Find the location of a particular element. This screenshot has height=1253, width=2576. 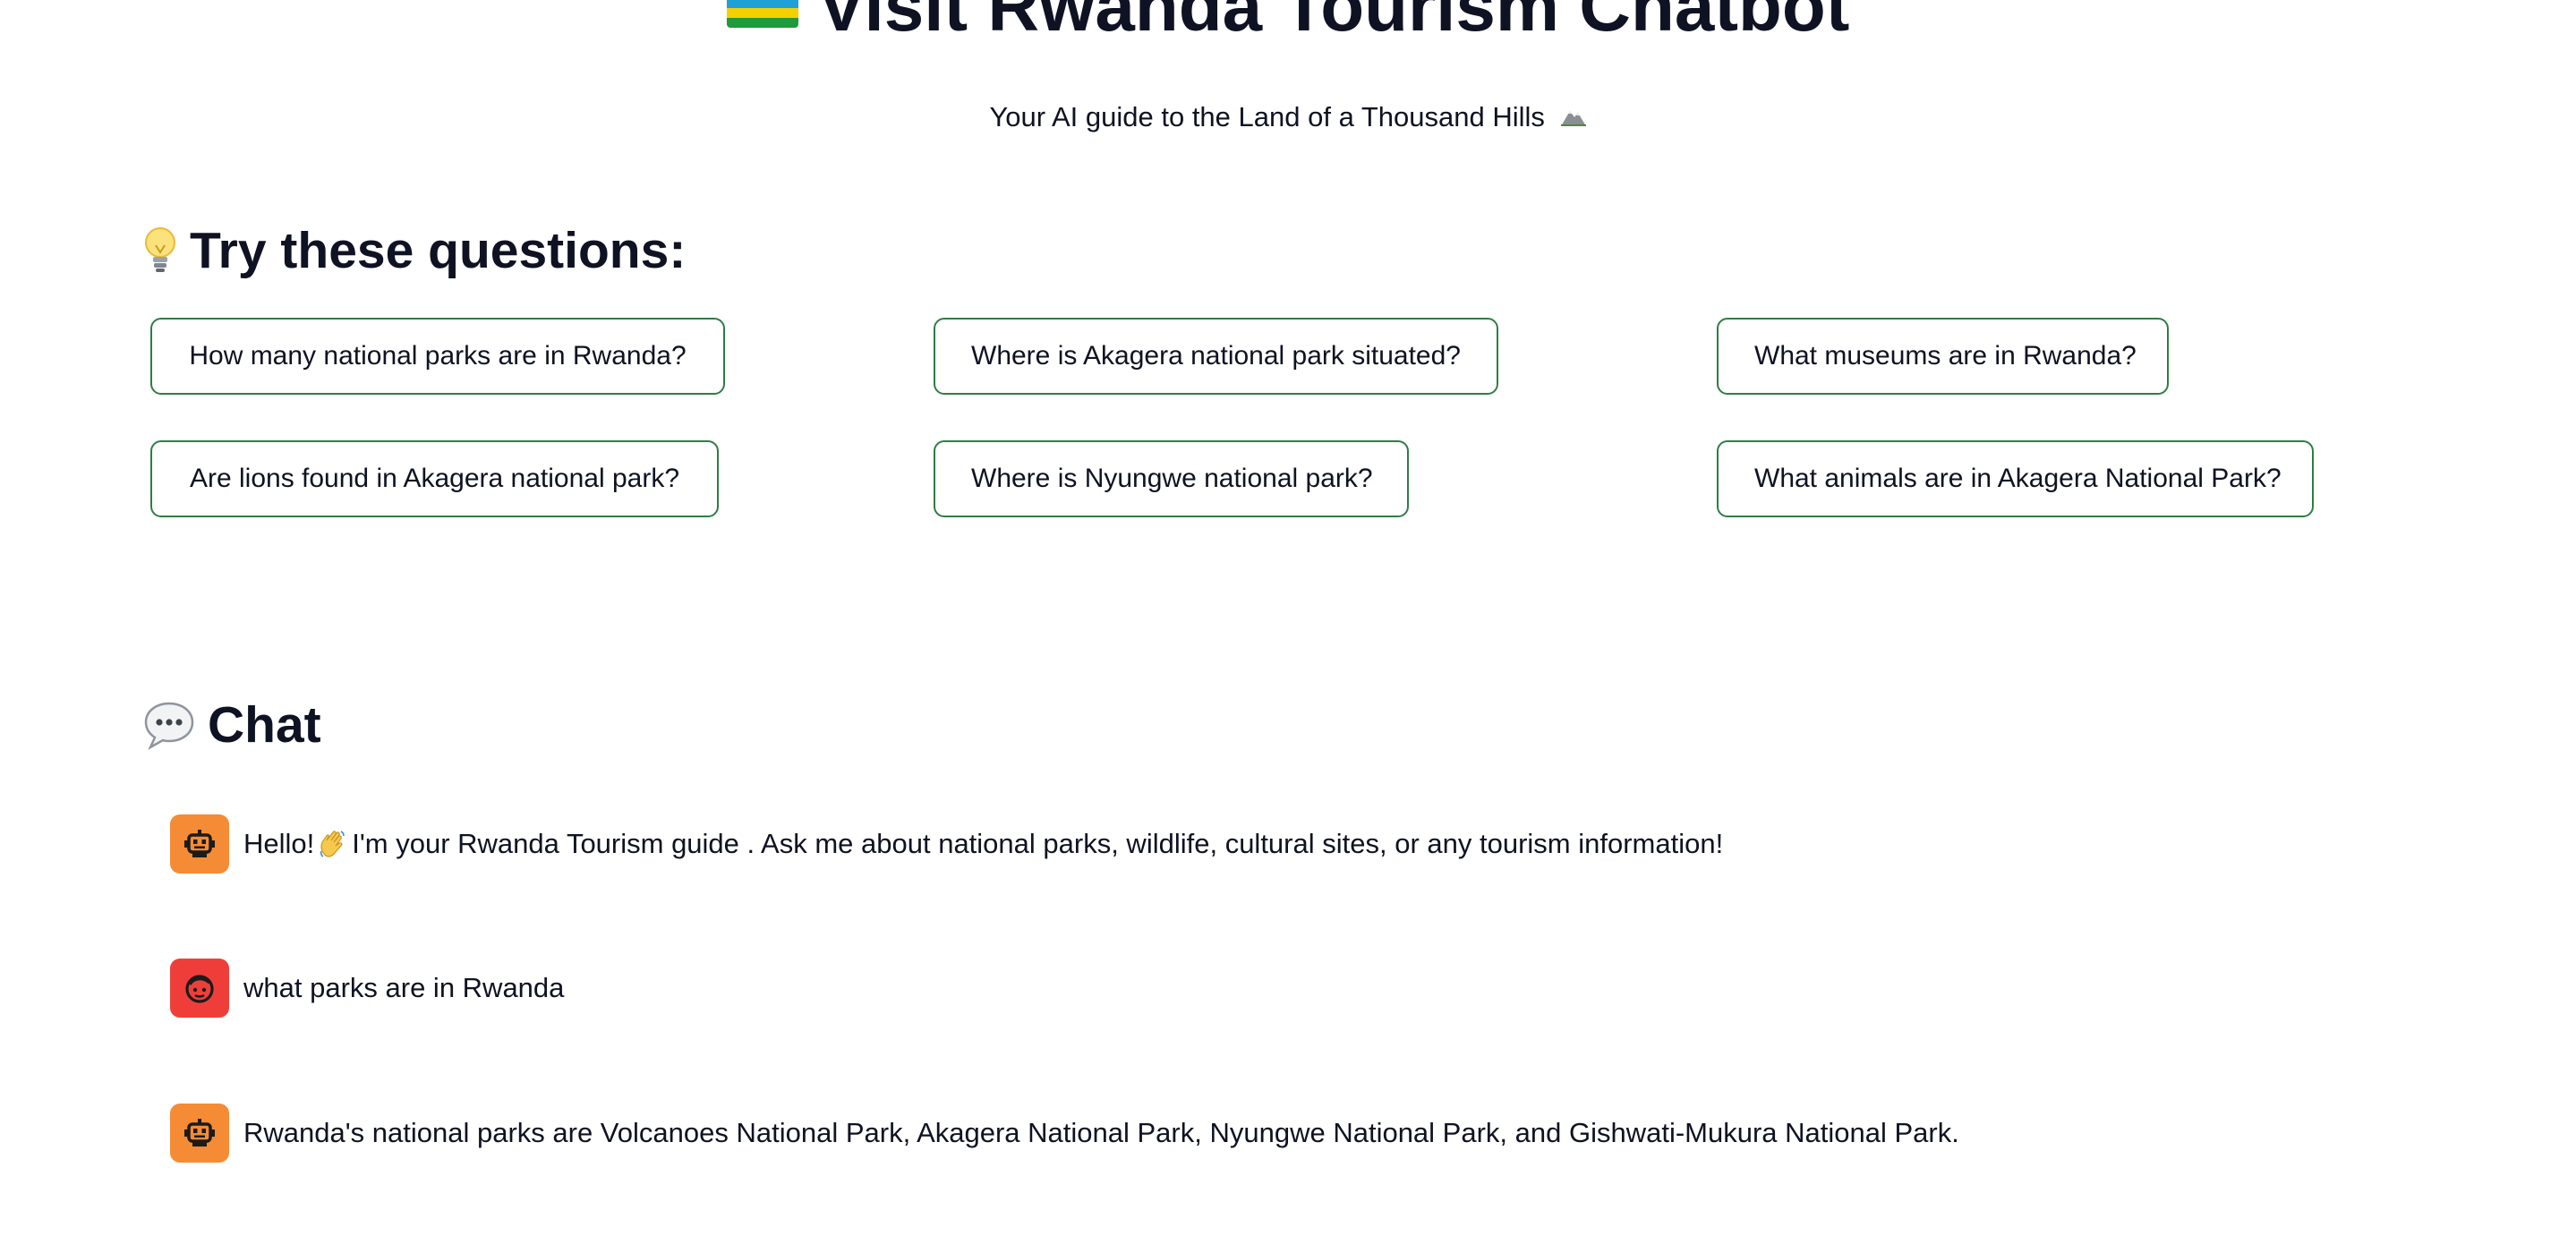

rwanda-flag-icon is located at coordinates (762, 14).